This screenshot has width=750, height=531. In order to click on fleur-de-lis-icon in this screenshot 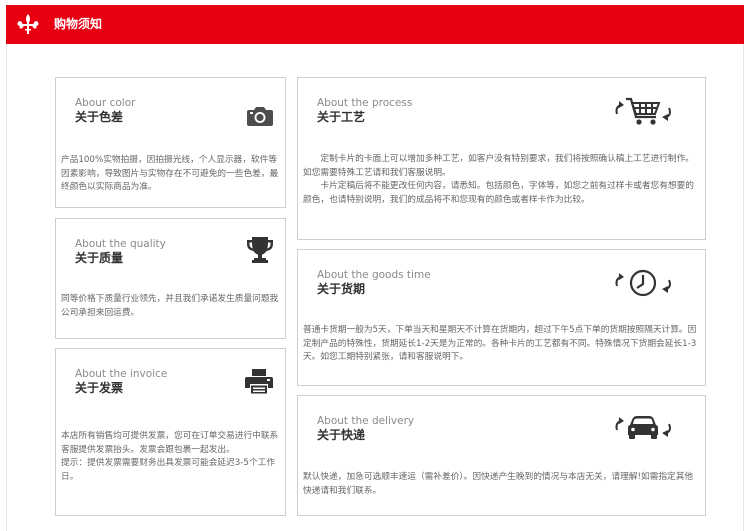, I will do `click(28, 24)`.